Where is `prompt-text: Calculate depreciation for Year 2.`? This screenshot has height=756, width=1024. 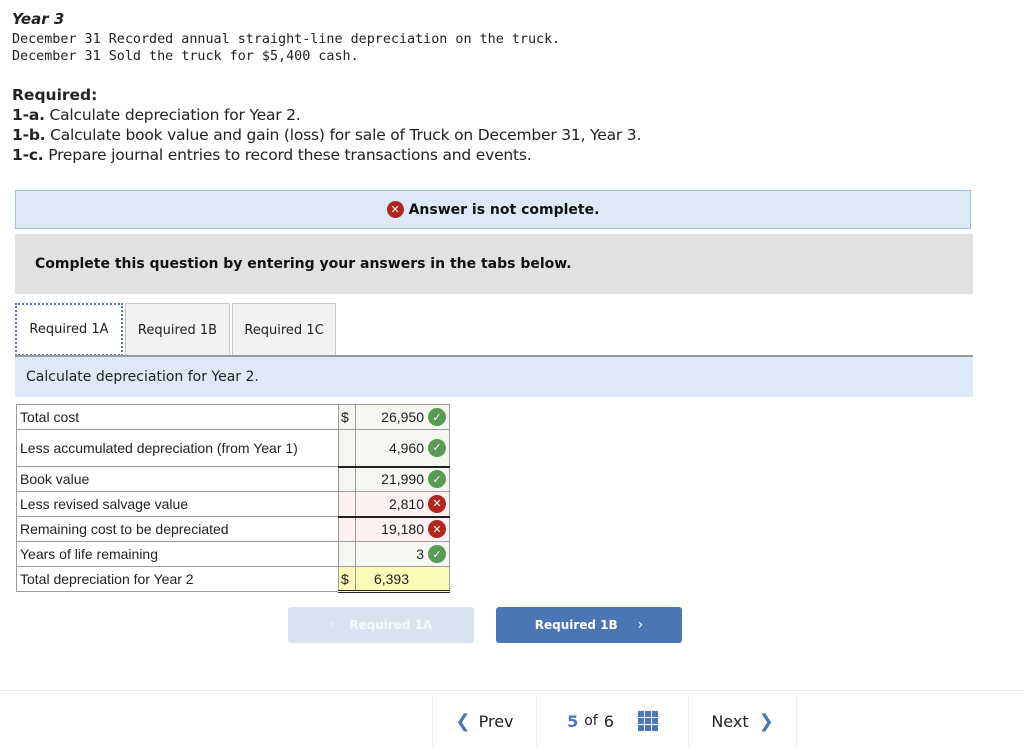 prompt-text: Calculate depreciation for Year 2. is located at coordinates (142, 377).